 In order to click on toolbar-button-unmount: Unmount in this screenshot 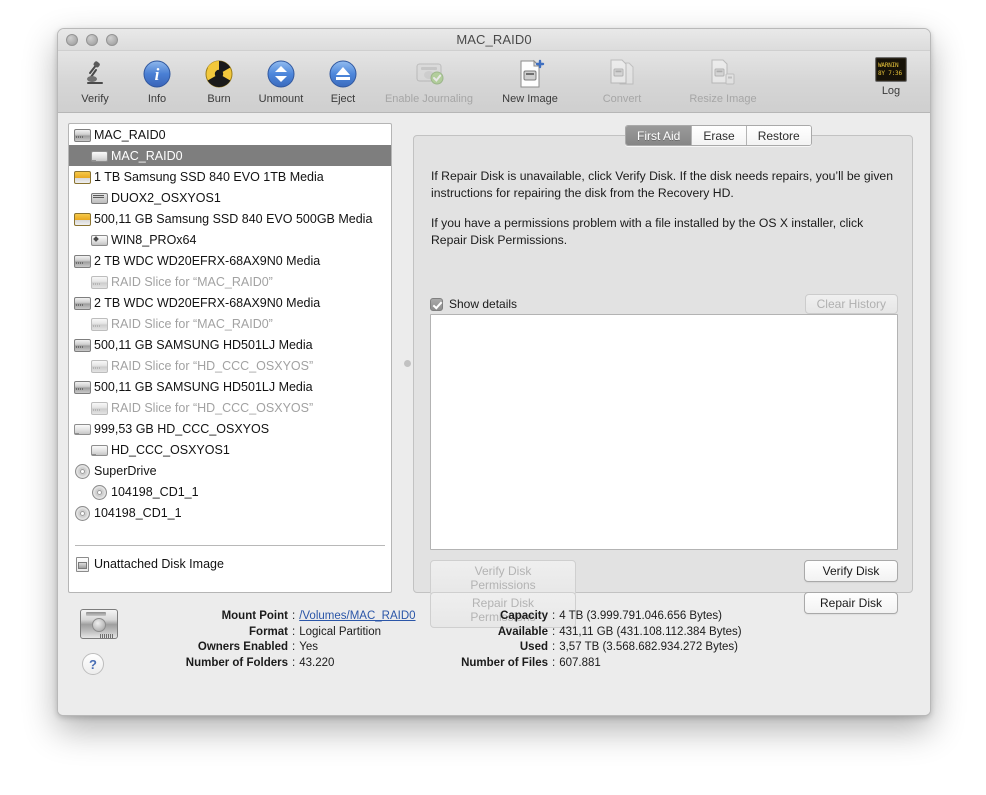, I will do `click(281, 82)`.